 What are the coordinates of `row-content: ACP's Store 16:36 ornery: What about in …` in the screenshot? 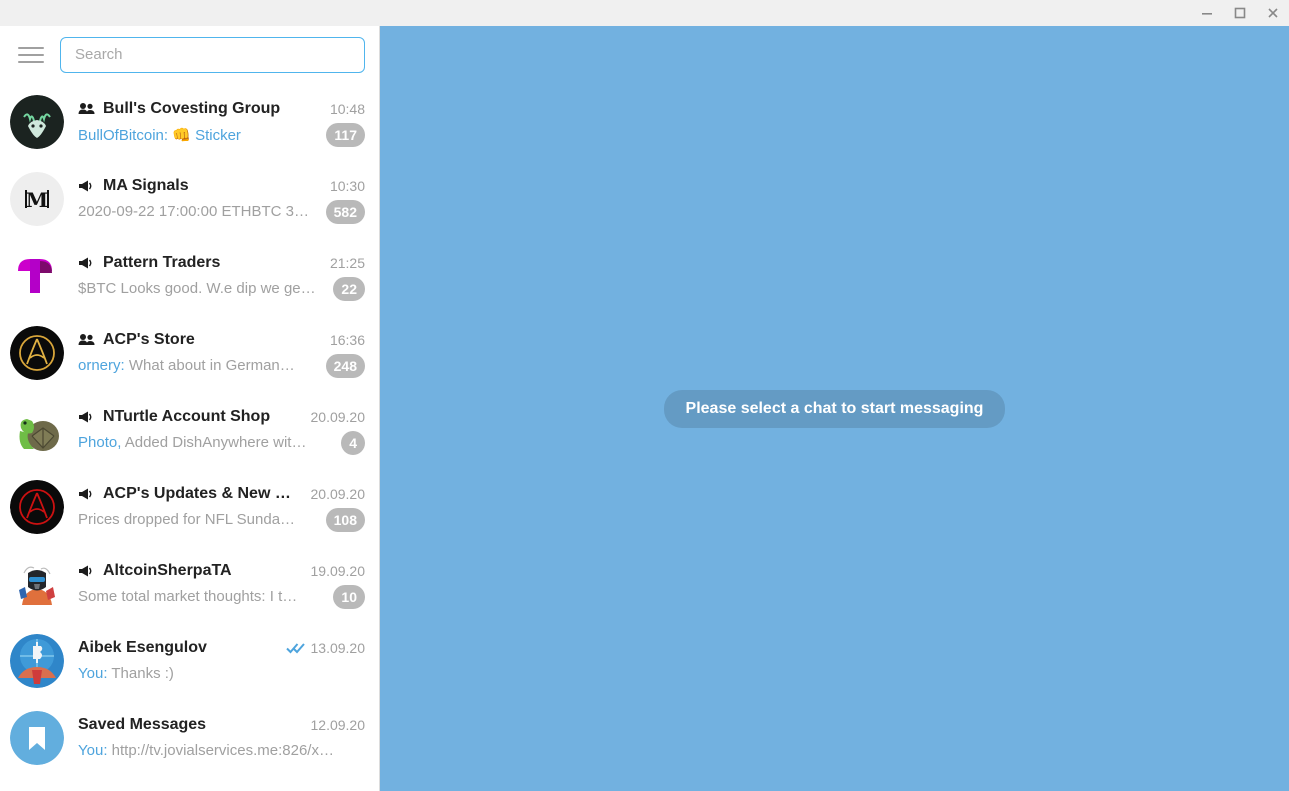 It's located at (221, 353).